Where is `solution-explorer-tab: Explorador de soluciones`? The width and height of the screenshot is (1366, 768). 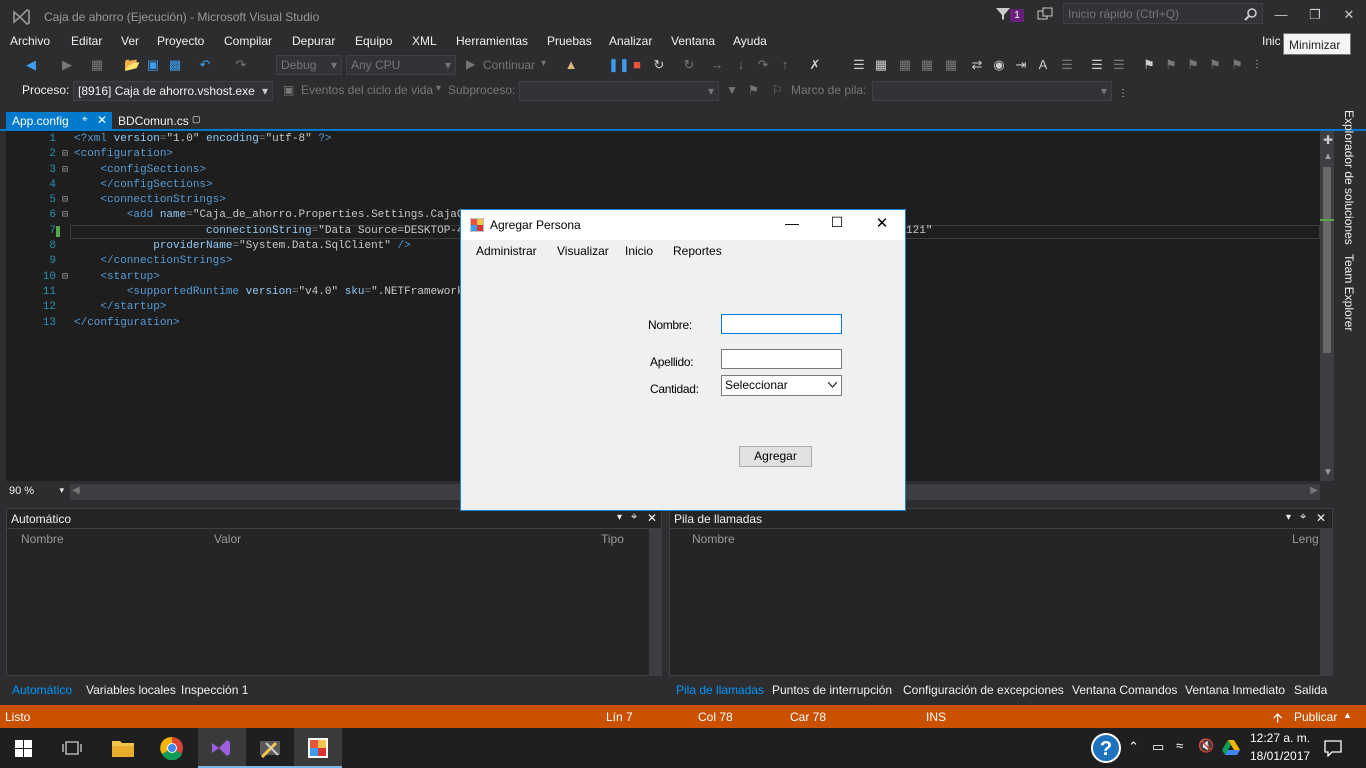
solution-explorer-tab: Explorador de soluciones is located at coordinates (1349, 177).